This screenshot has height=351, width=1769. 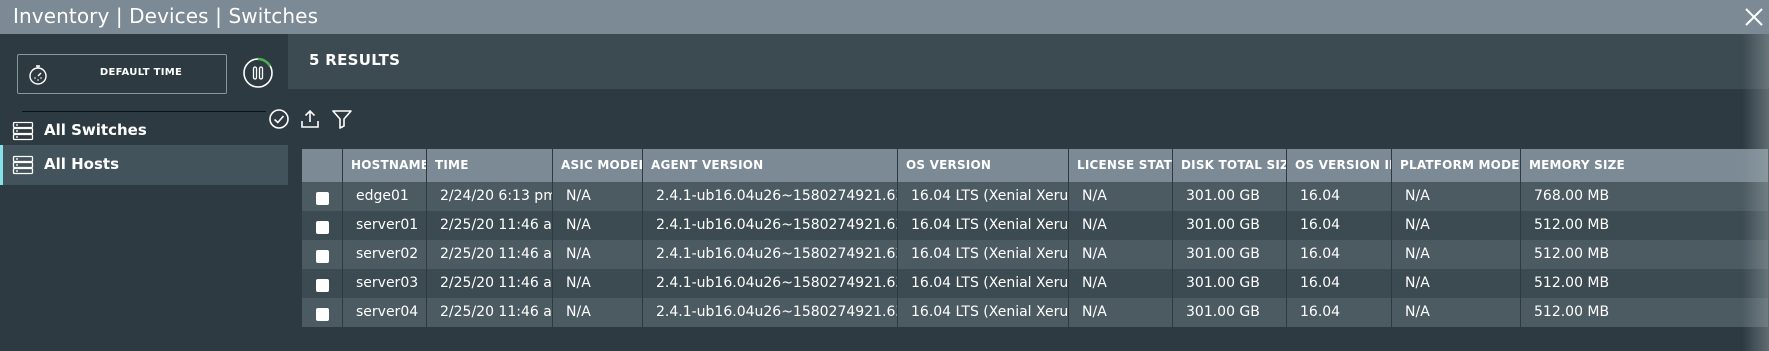 I want to click on table-cell: 768.00 MB, so click(x=1645, y=196).